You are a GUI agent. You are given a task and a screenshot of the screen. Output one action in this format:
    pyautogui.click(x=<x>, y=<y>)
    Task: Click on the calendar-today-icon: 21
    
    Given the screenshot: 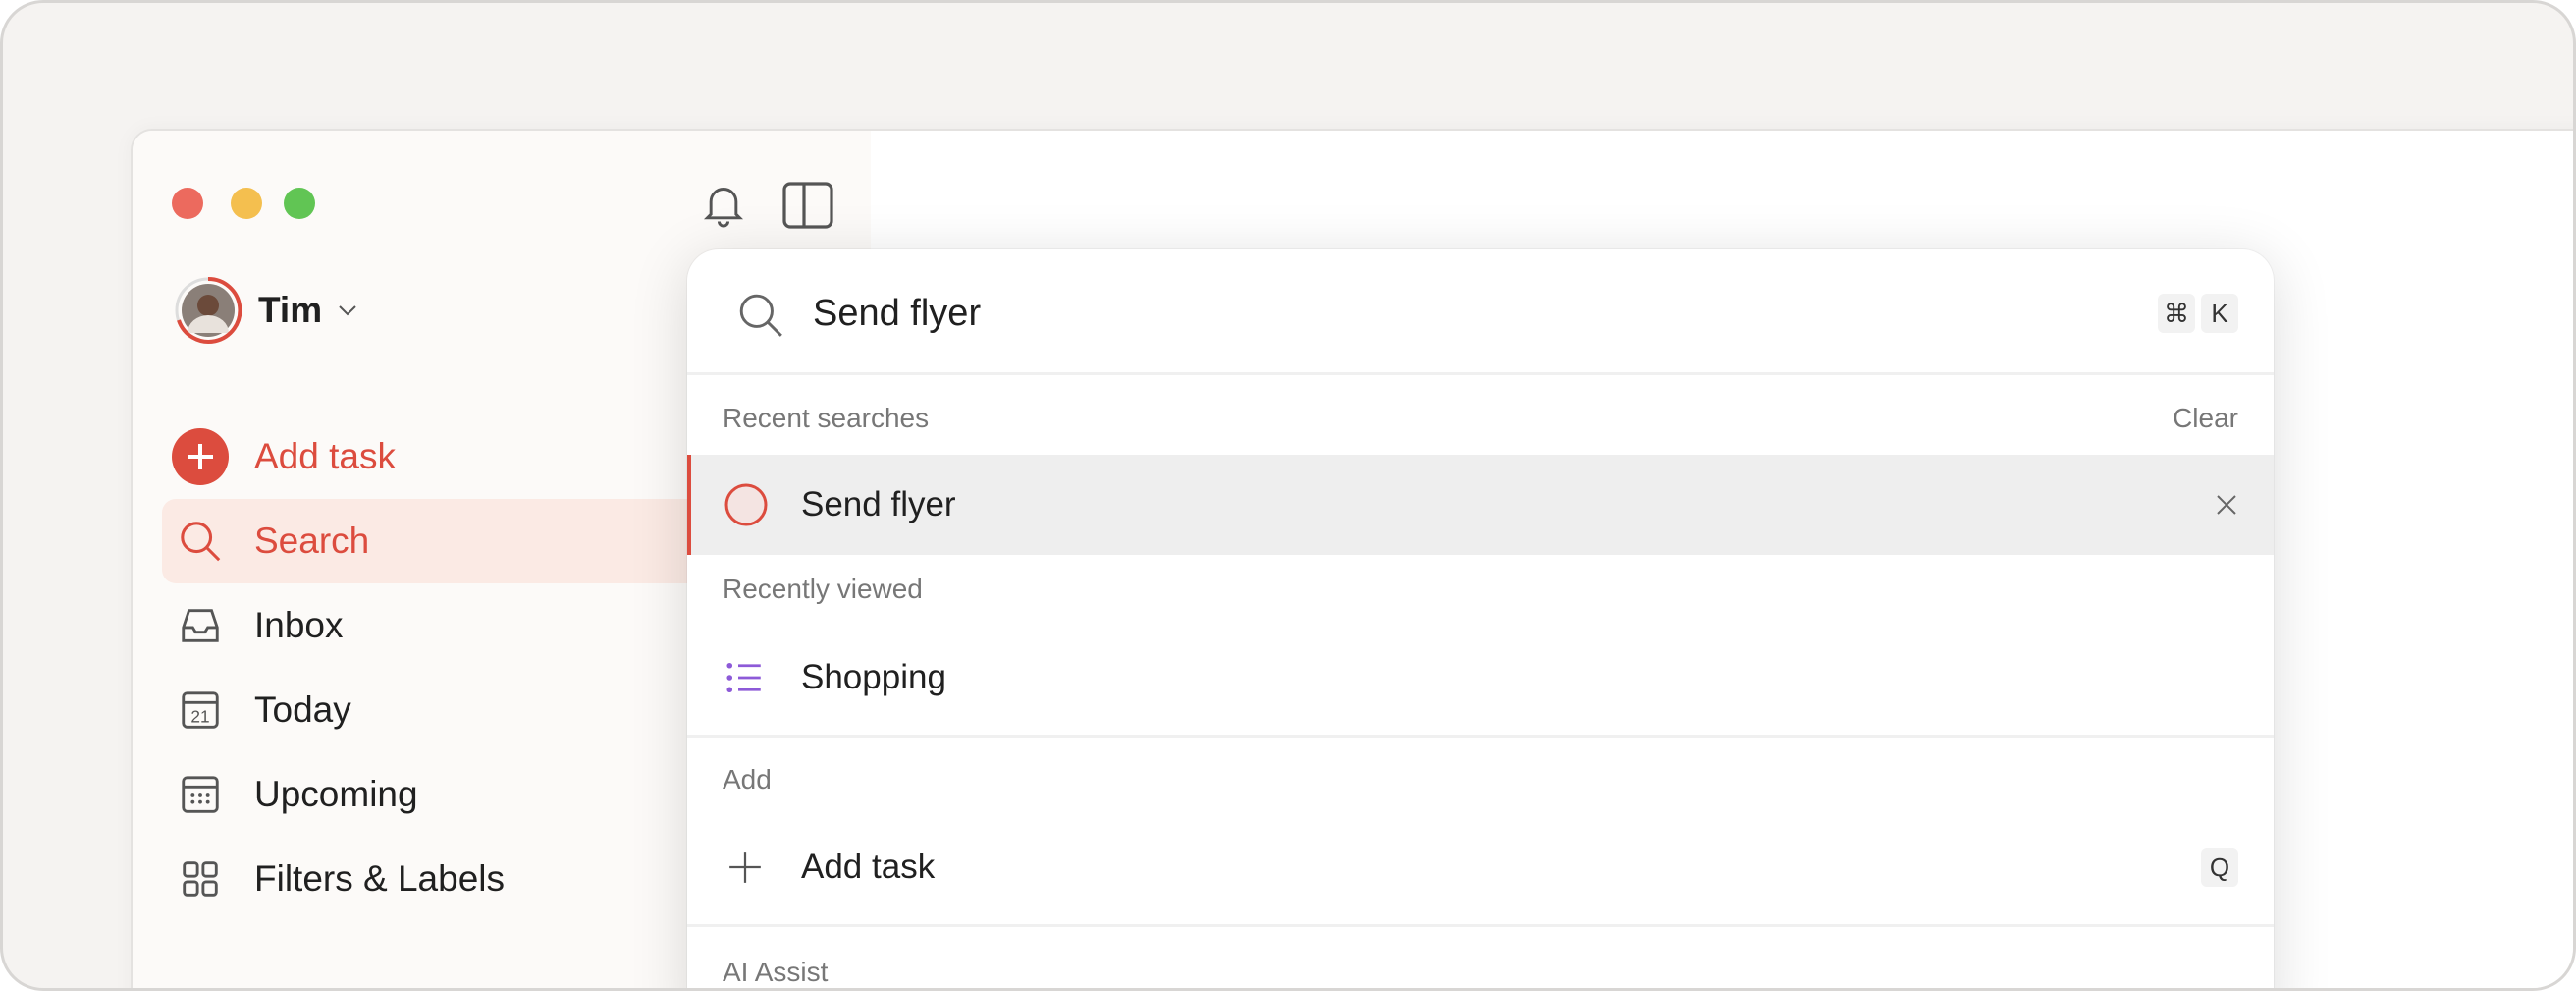 What is the action you would take?
    pyautogui.click(x=200, y=710)
    